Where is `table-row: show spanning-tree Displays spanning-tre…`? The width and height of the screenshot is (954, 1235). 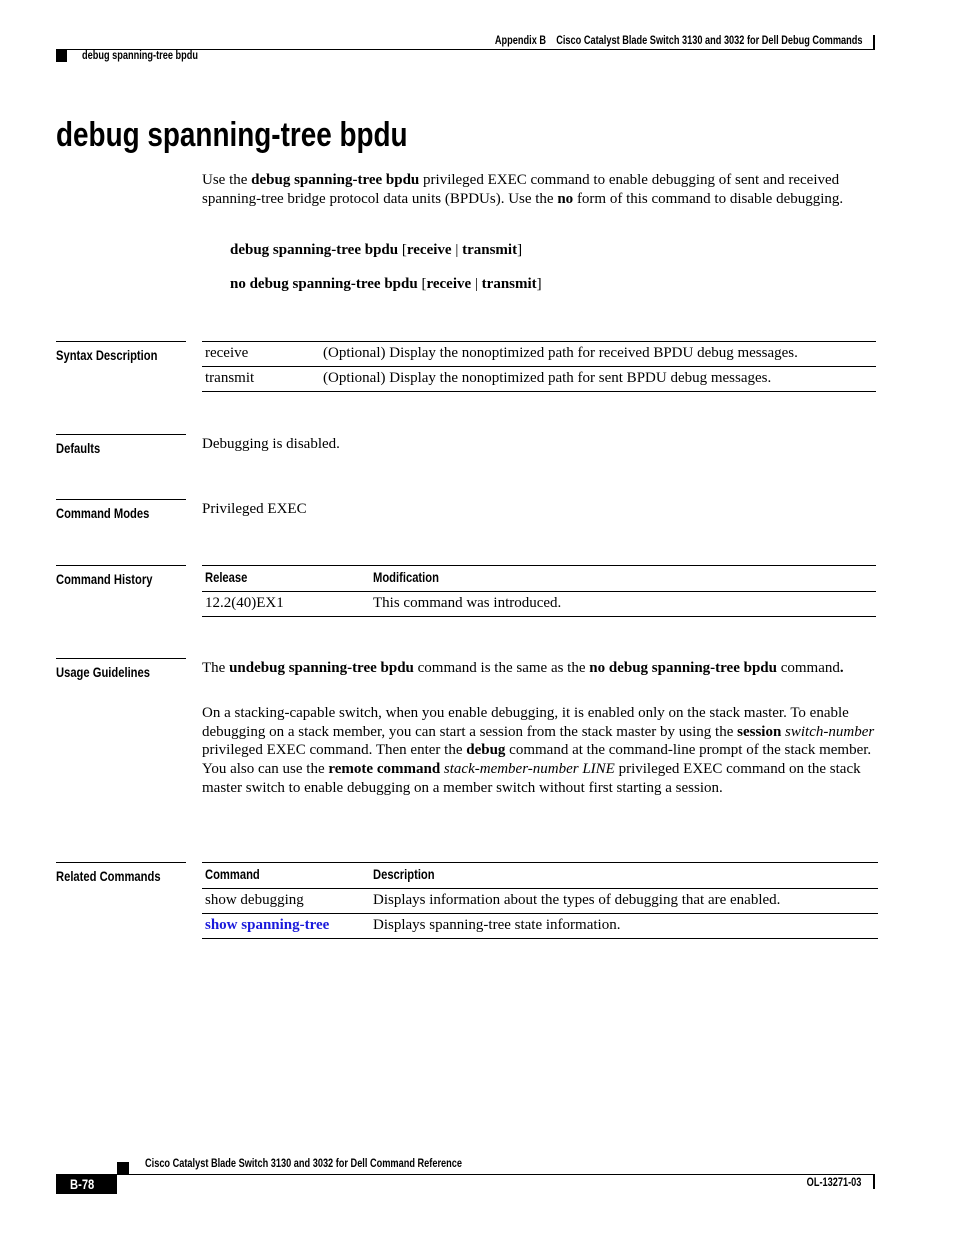
table-row: show spanning-tree Displays spanning-tre… is located at coordinates (540, 926).